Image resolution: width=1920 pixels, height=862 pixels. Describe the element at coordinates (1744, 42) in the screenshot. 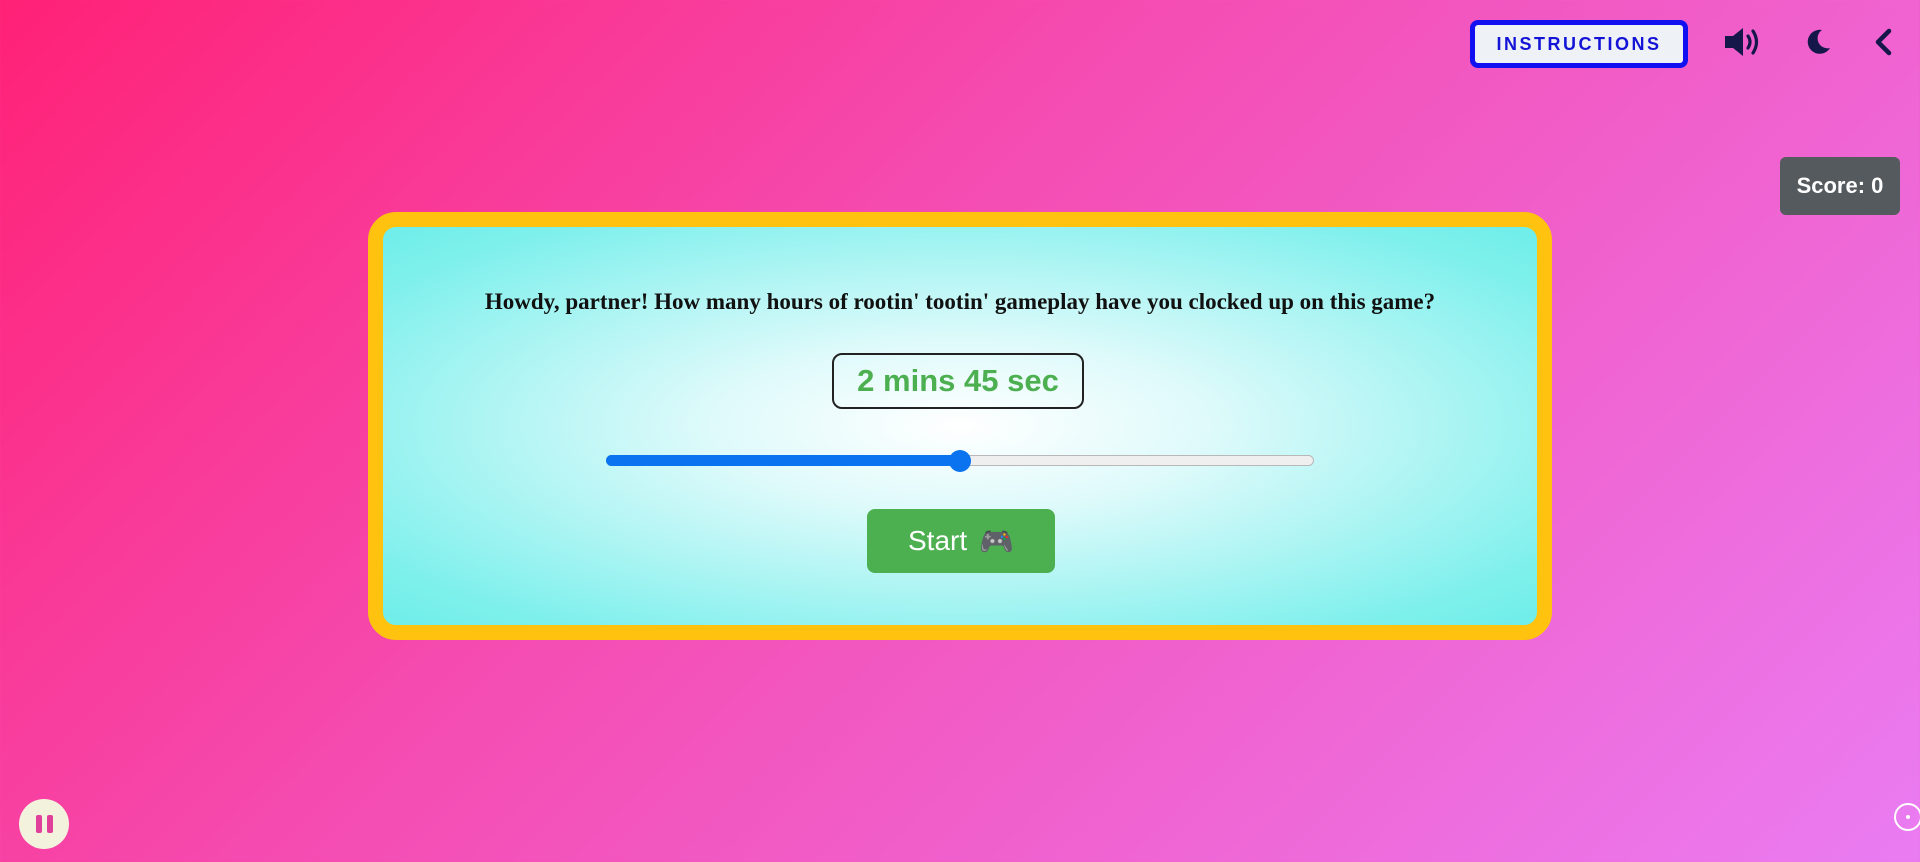

I see `speaker-volume-icon` at that location.